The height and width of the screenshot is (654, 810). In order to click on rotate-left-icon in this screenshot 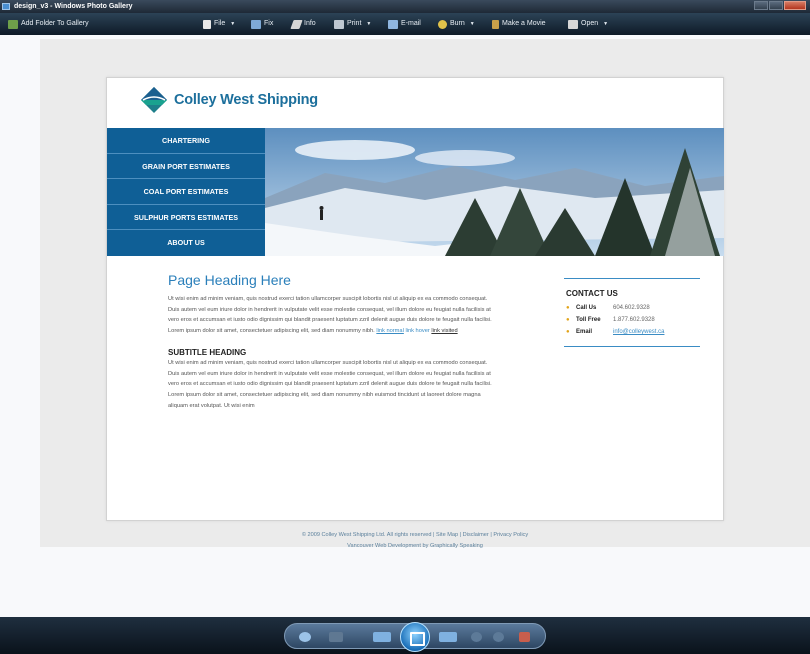, I will do `click(476, 637)`.